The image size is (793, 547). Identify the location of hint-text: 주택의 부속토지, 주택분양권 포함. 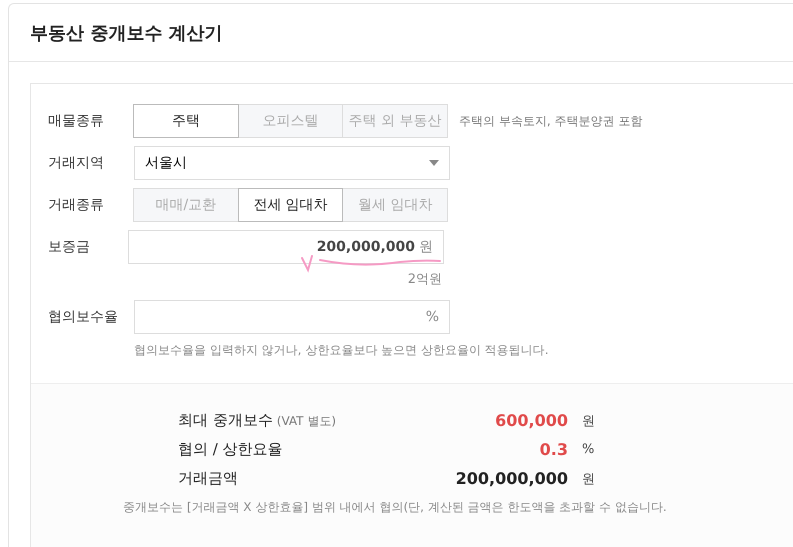
(550, 121).